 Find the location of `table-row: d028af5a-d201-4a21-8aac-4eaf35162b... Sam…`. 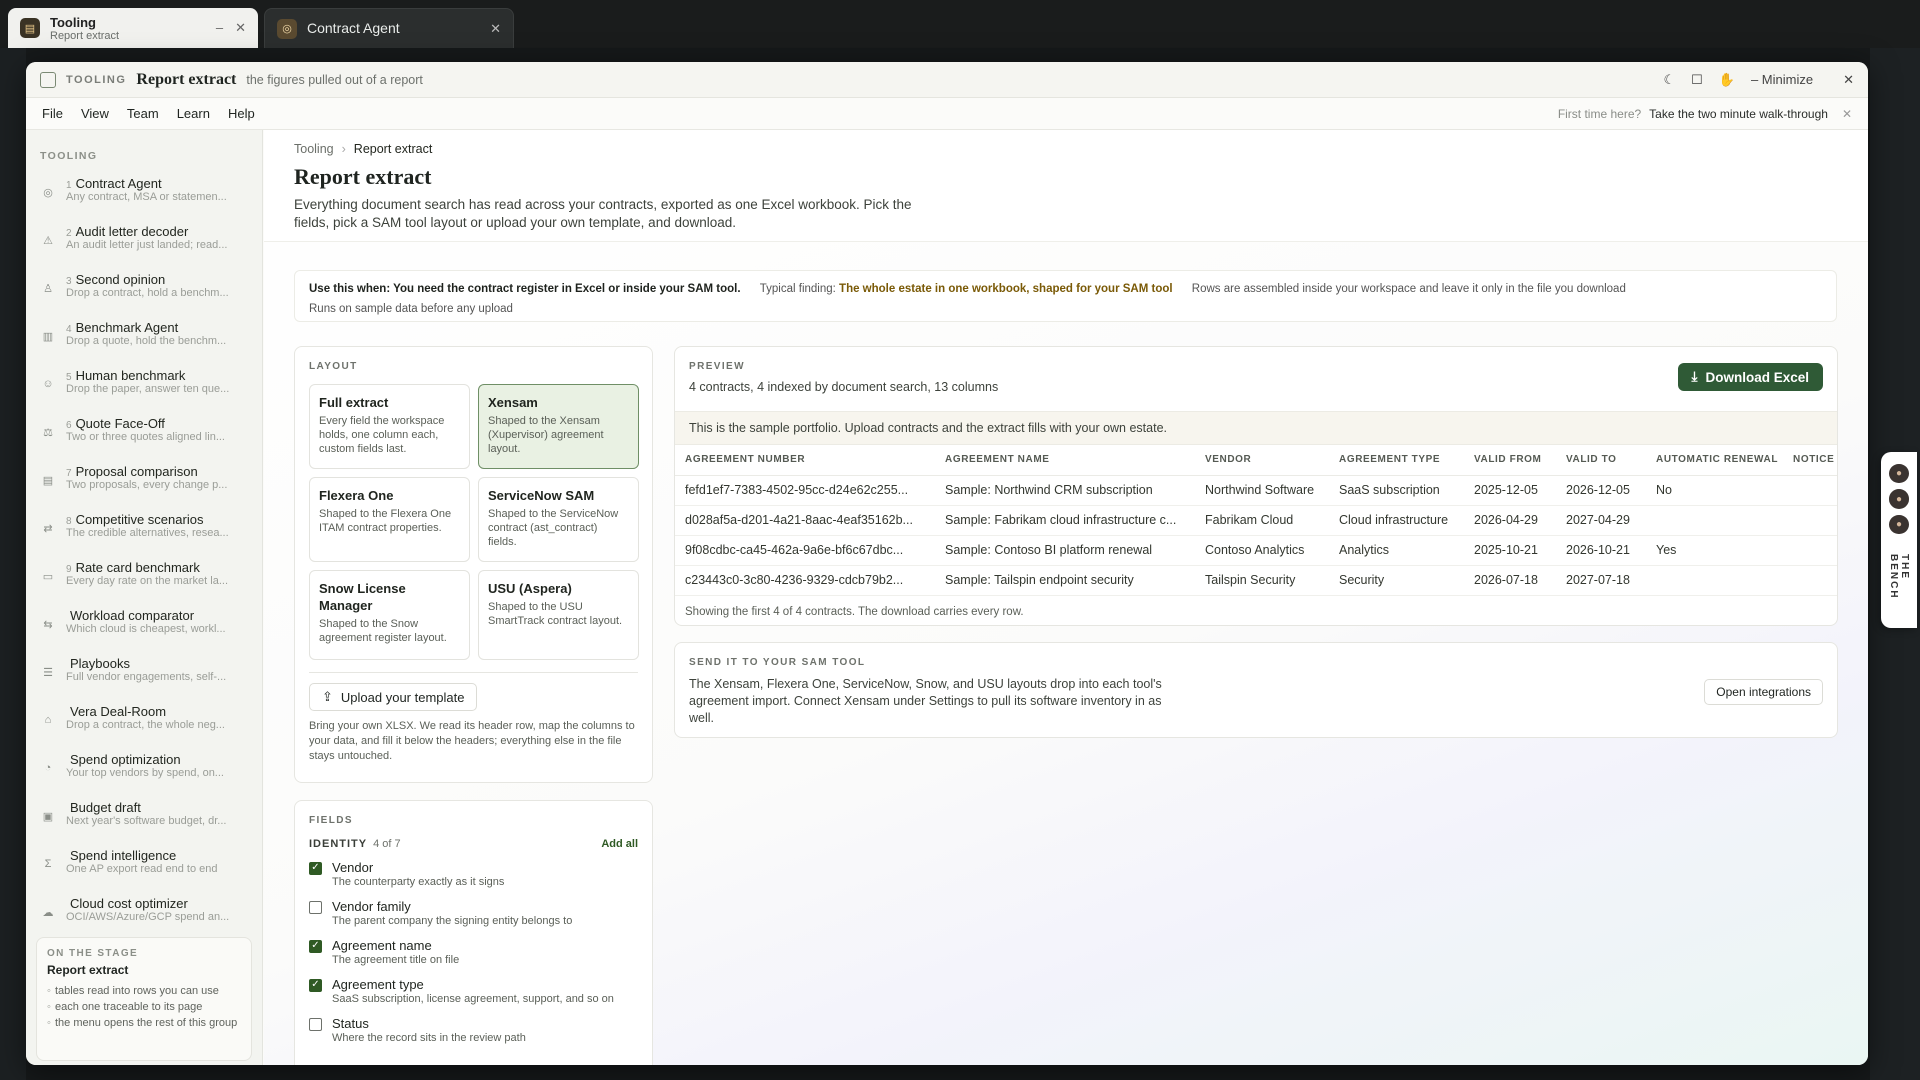

table-row: d028af5a-d201-4a21-8aac-4eaf35162b... Sam… is located at coordinates (1256, 520).